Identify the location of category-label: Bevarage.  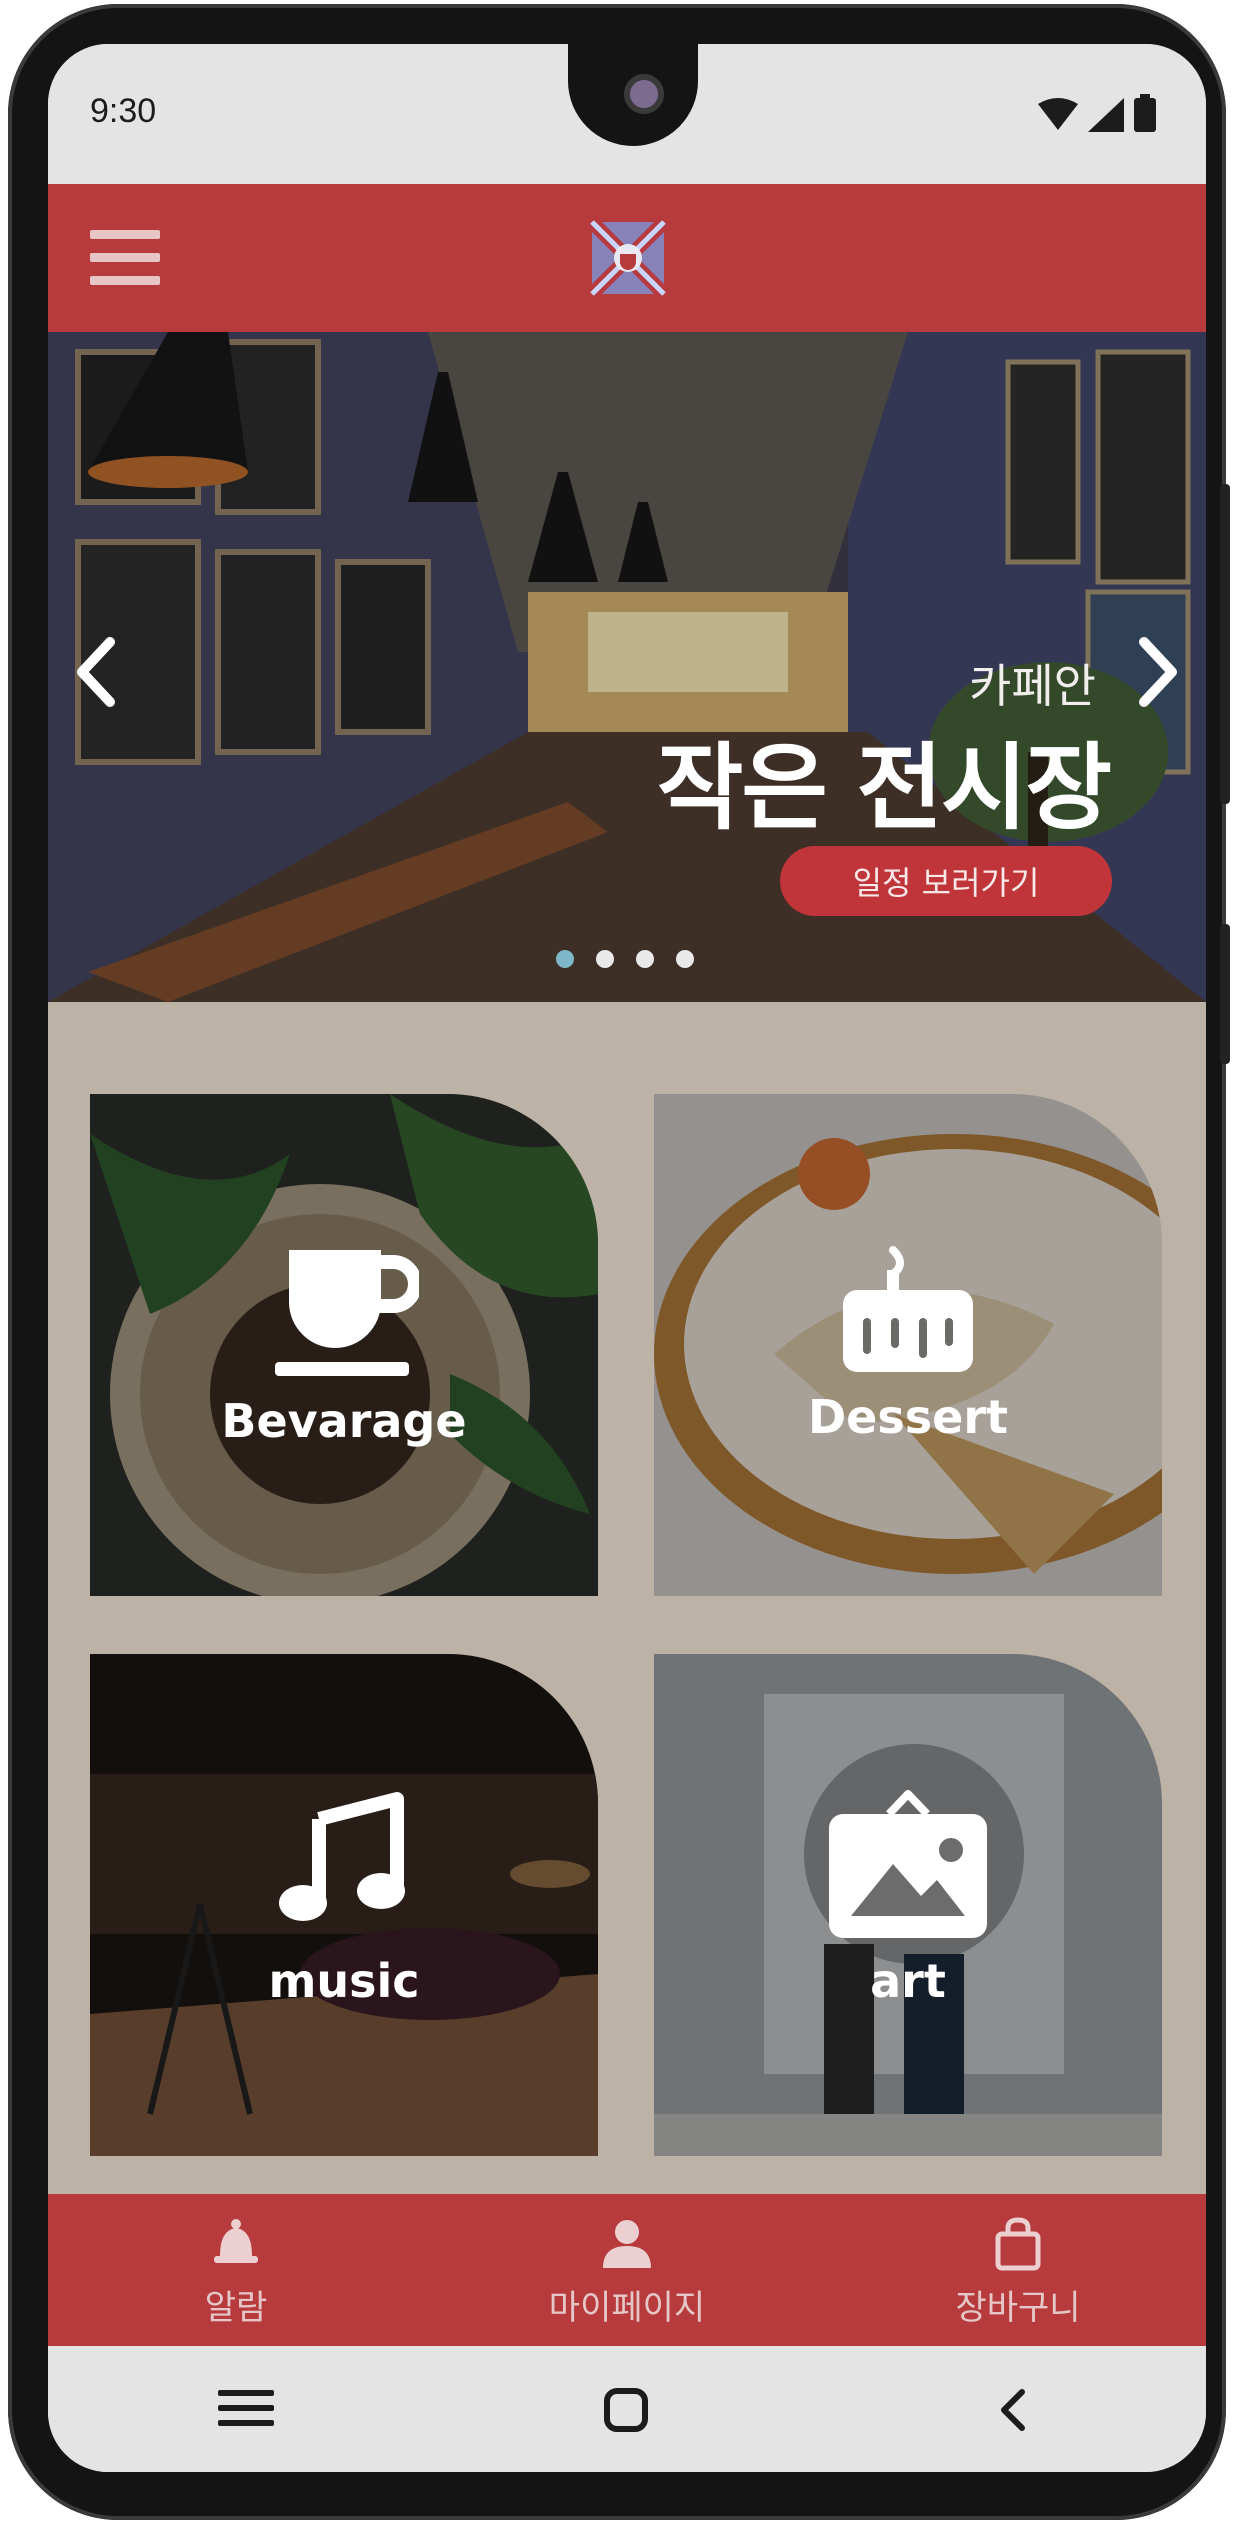
(344, 1421).